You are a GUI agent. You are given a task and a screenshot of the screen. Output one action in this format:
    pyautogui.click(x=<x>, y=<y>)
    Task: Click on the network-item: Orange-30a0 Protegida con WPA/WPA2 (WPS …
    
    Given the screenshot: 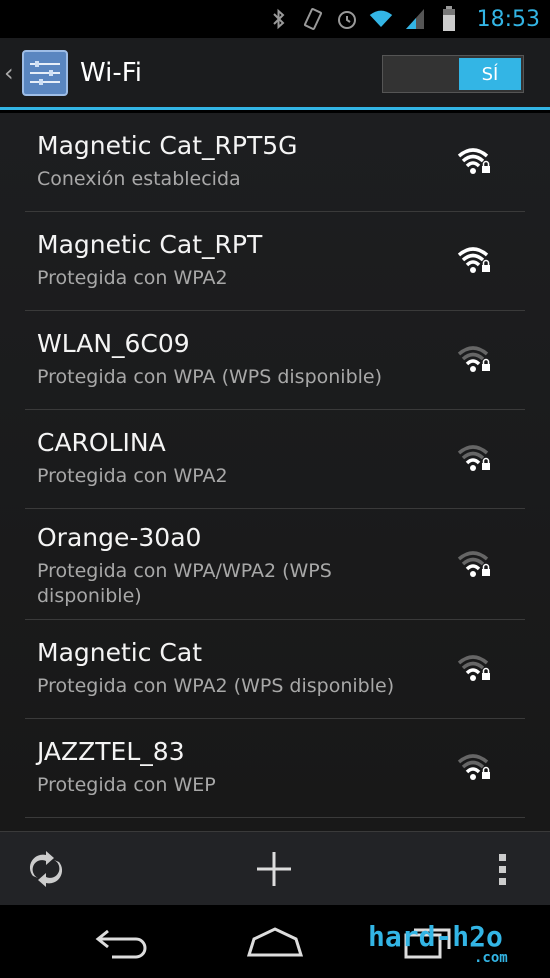 What is the action you would take?
    pyautogui.click(x=275, y=564)
    